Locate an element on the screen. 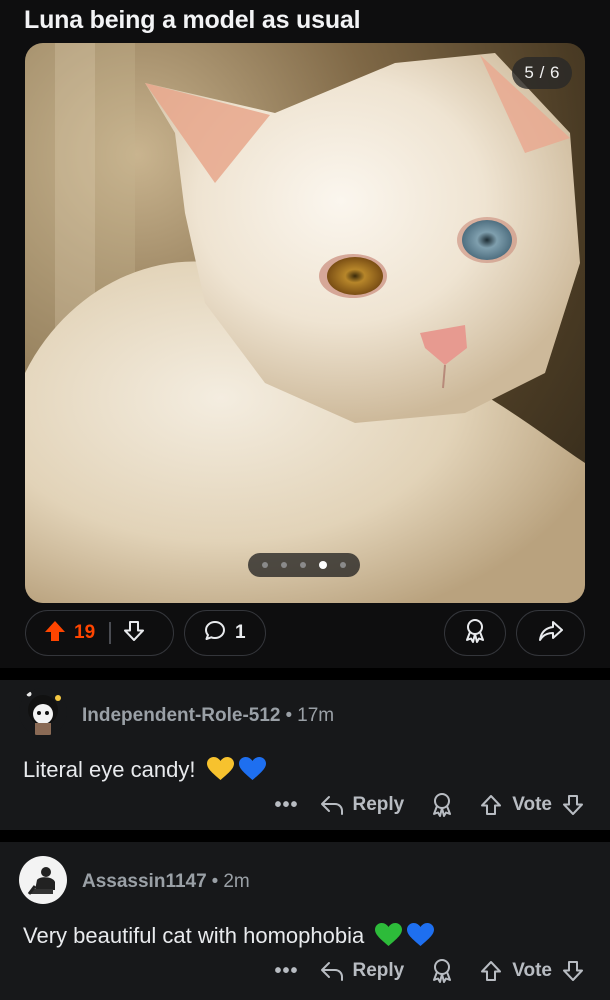 The width and height of the screenshot is (610, 1000). green-heart-icon is located at coordinates (389, 935).